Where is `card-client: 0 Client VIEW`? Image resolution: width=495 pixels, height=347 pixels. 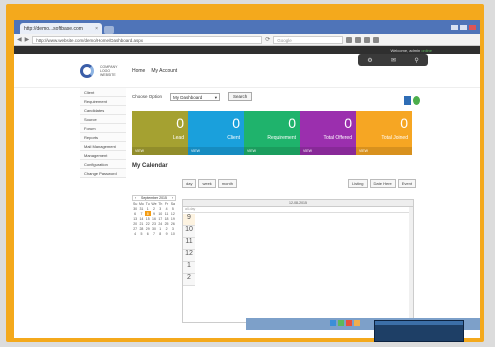
card-client: 0 Client VIEW is located at coordinates (216, 133).